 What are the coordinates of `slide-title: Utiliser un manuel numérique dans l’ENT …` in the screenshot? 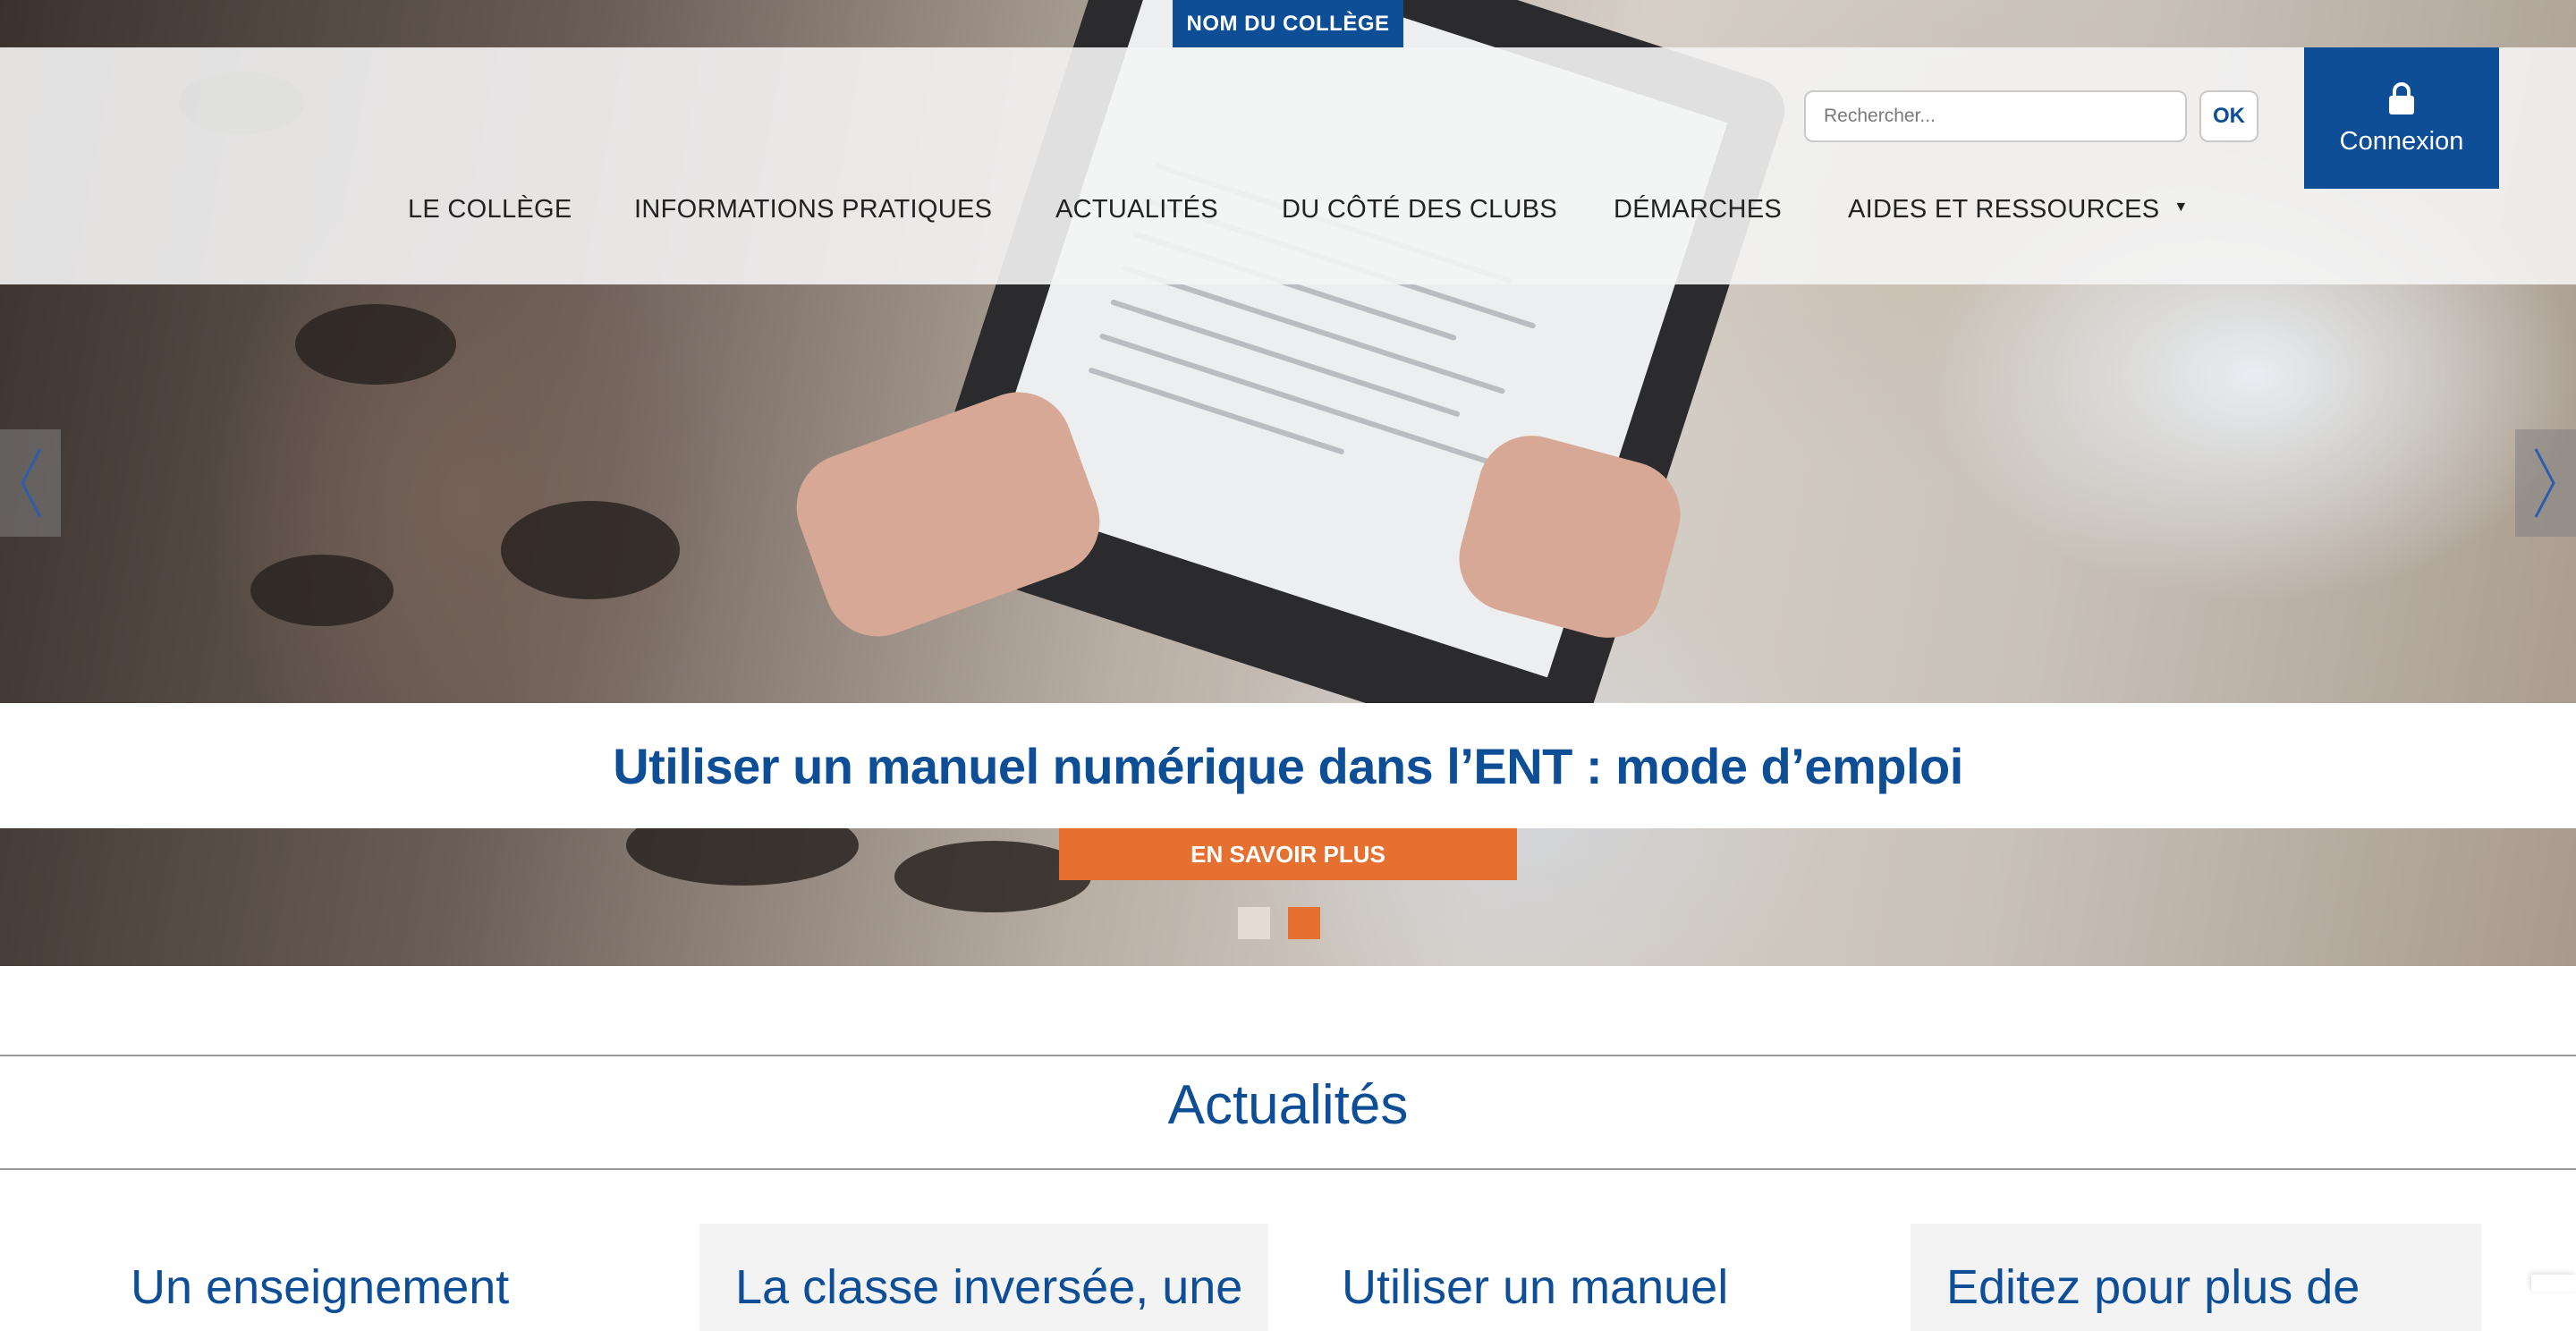 It's located at (1288, 766).